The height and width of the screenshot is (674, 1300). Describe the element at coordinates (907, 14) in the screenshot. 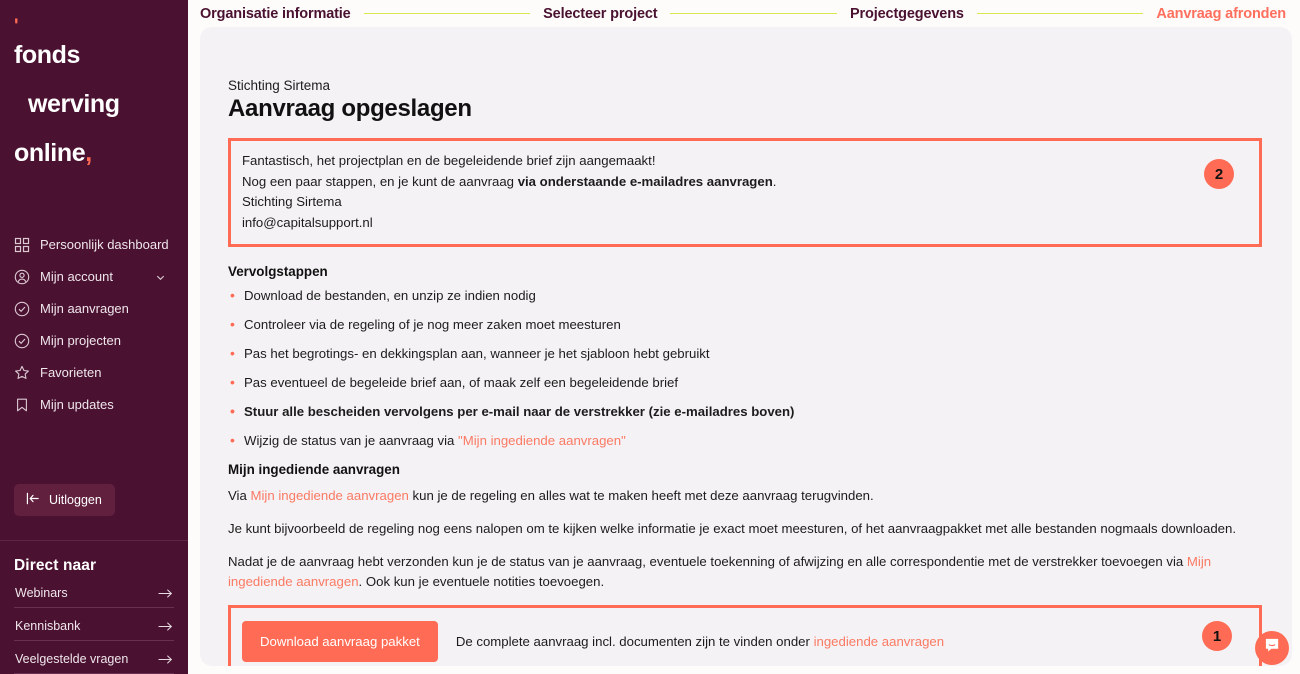

I see `step-projectgegevens: Projectgegevens` at that location.